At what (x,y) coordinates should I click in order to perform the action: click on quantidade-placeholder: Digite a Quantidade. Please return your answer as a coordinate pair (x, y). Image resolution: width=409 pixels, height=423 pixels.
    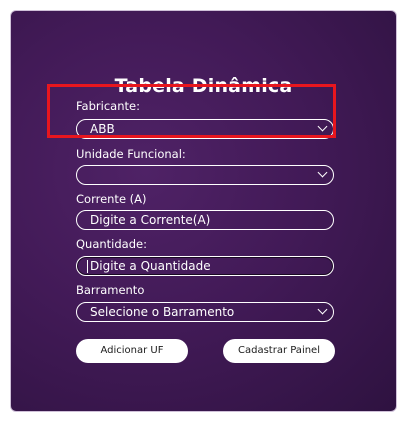
    Looking at the image, I should click on (150, 266).